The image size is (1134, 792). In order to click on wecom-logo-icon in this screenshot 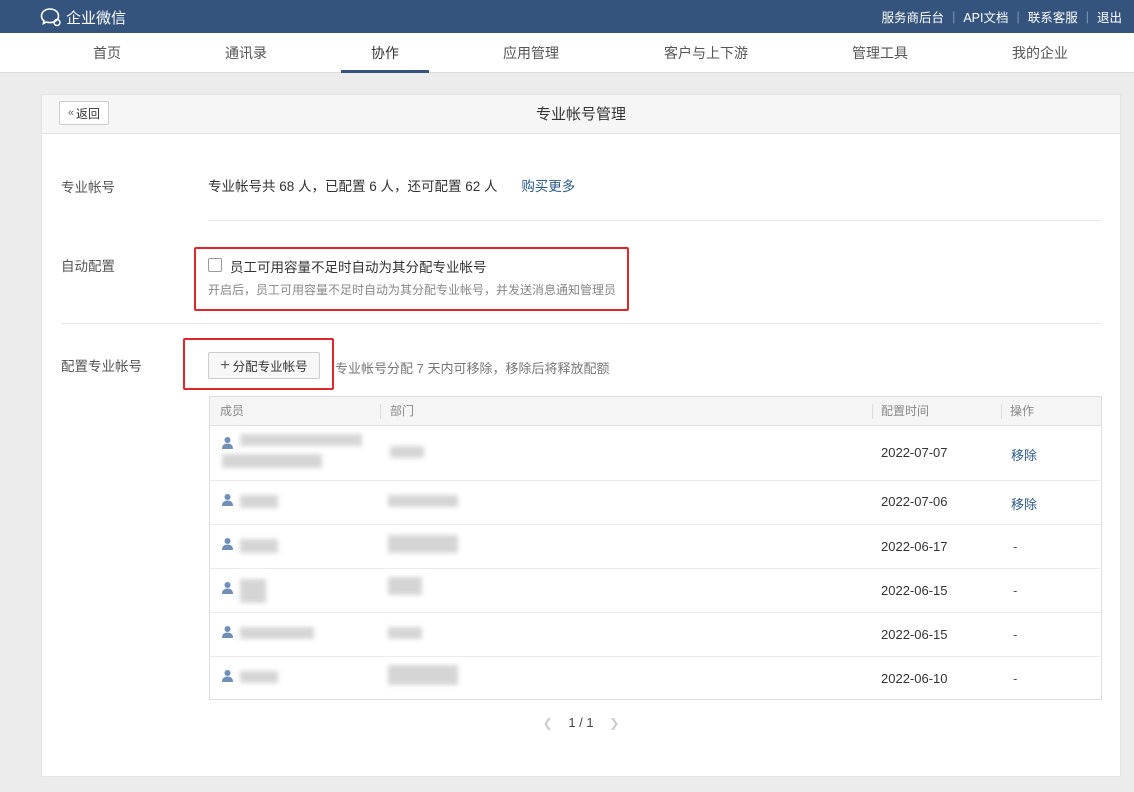, I will do `click(50, 17)`.